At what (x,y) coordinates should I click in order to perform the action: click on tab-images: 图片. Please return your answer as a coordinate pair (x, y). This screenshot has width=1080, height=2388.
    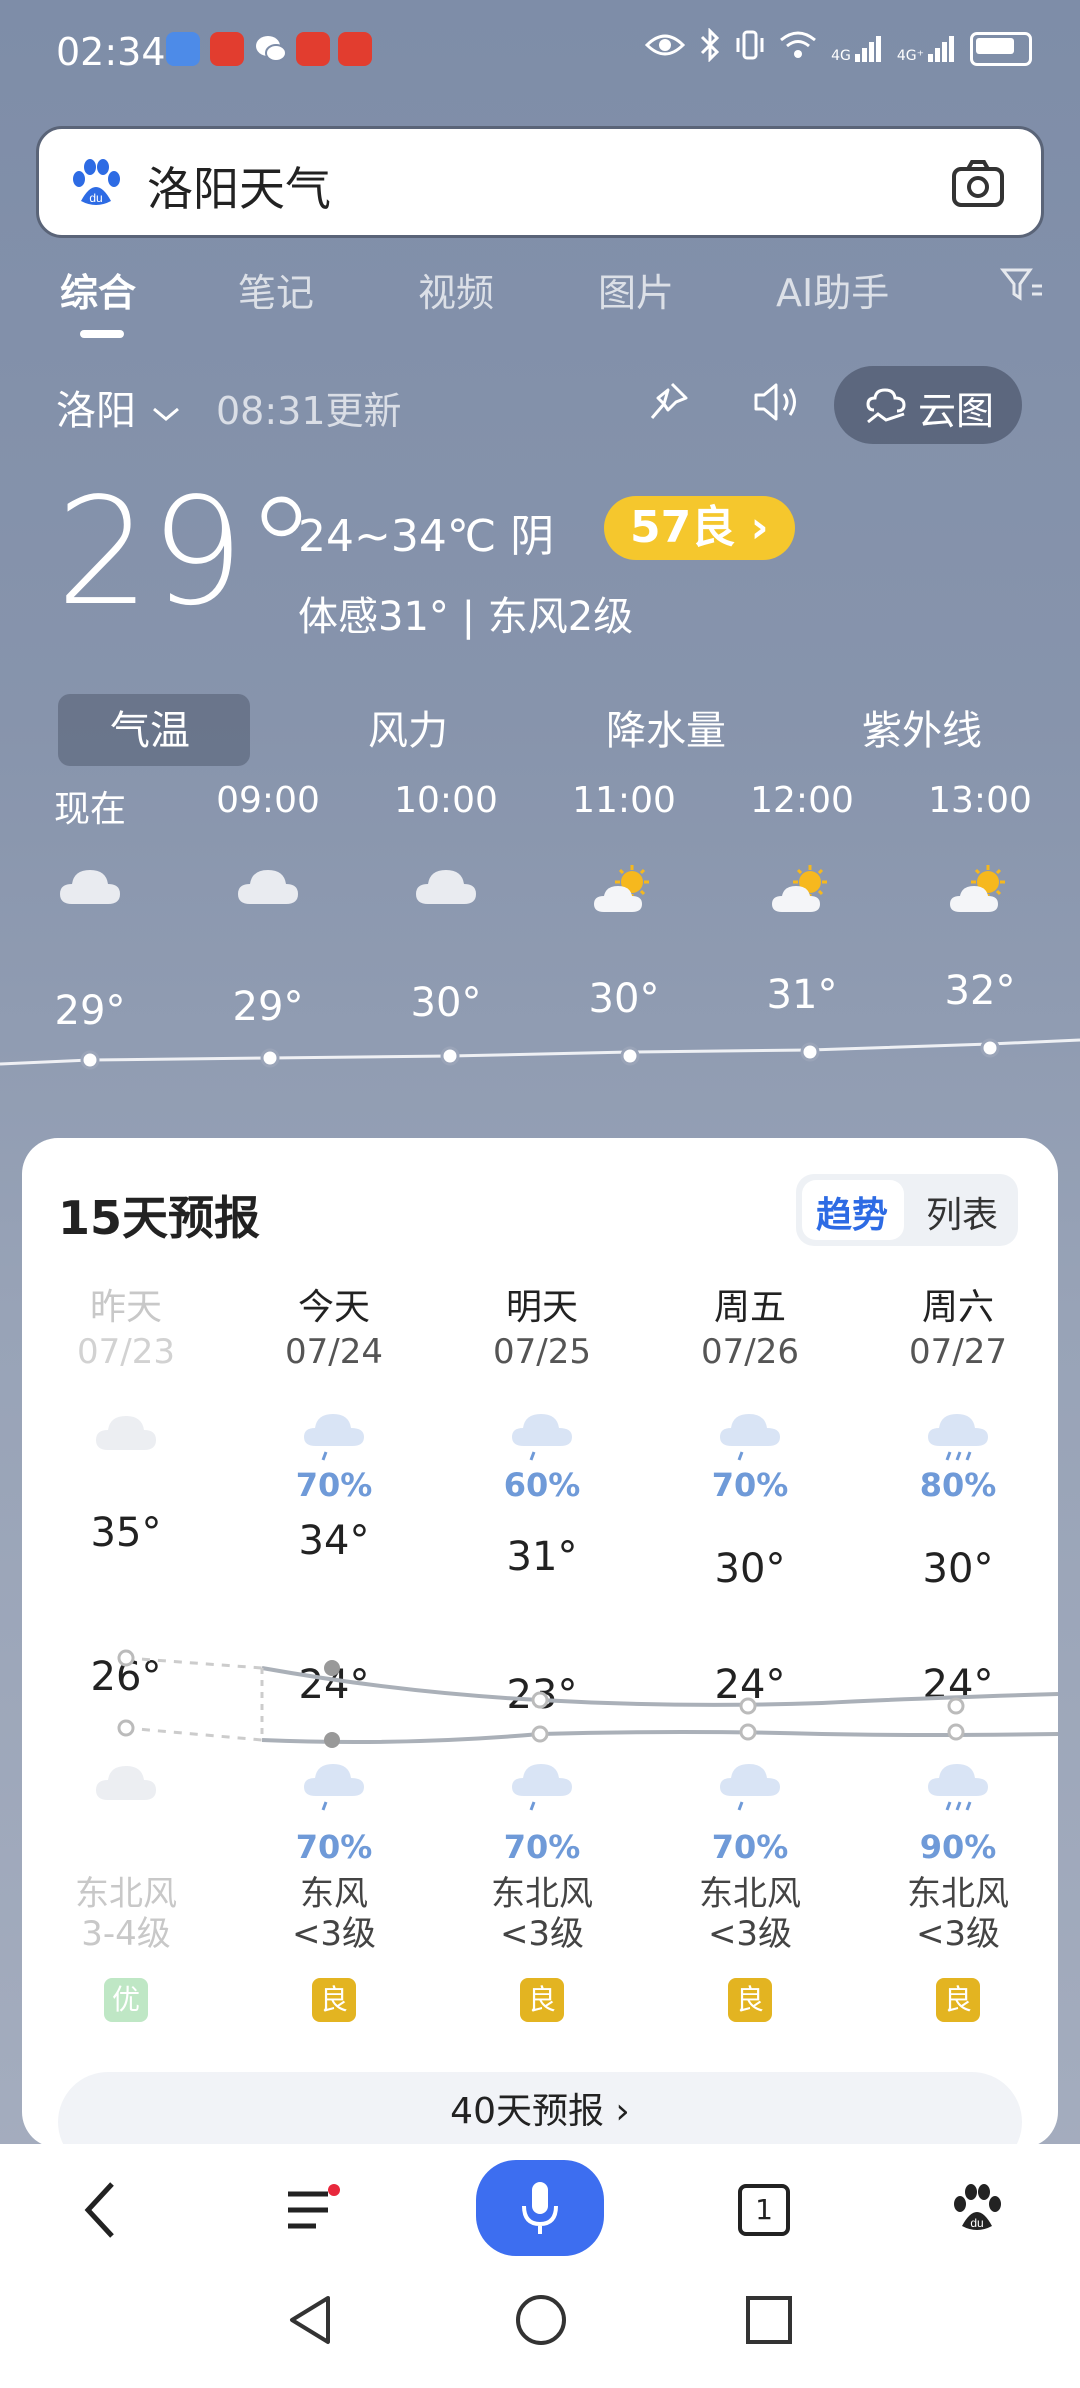
    Looking at the image, I should click on (636, 289).